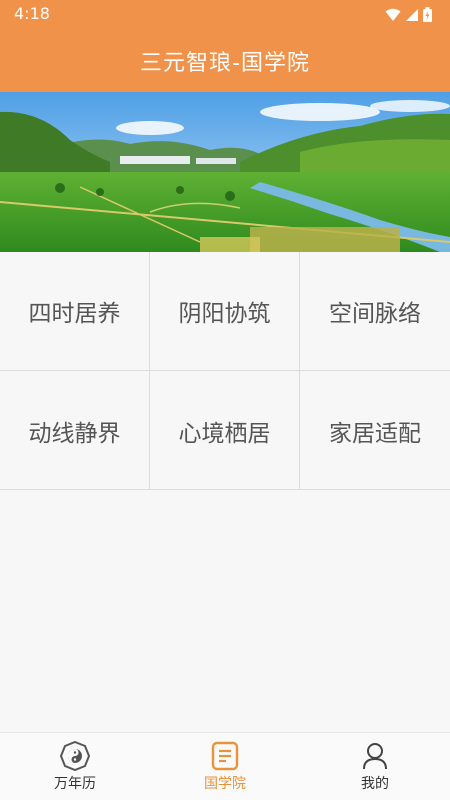 This screenshot has height=800, width=450. I want to click on person-icon, so click(375, 755).